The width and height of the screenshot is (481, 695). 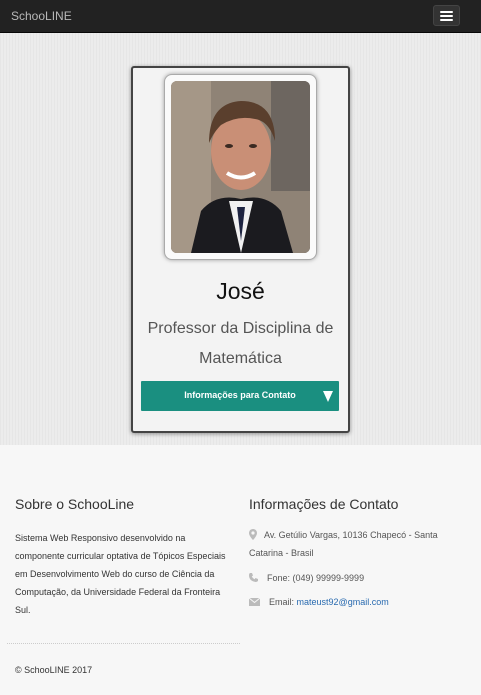 I want to click on contact-info-button-label: Informações para Contato, so click(x=240, y=395).